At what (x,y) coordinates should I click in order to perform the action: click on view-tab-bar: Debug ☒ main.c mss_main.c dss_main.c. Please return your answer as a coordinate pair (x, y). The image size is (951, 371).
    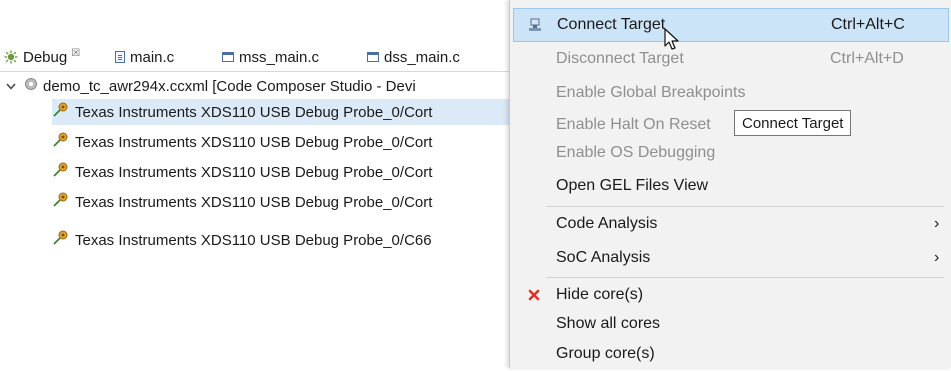
    Looking at the image, I should click on (260, 57).